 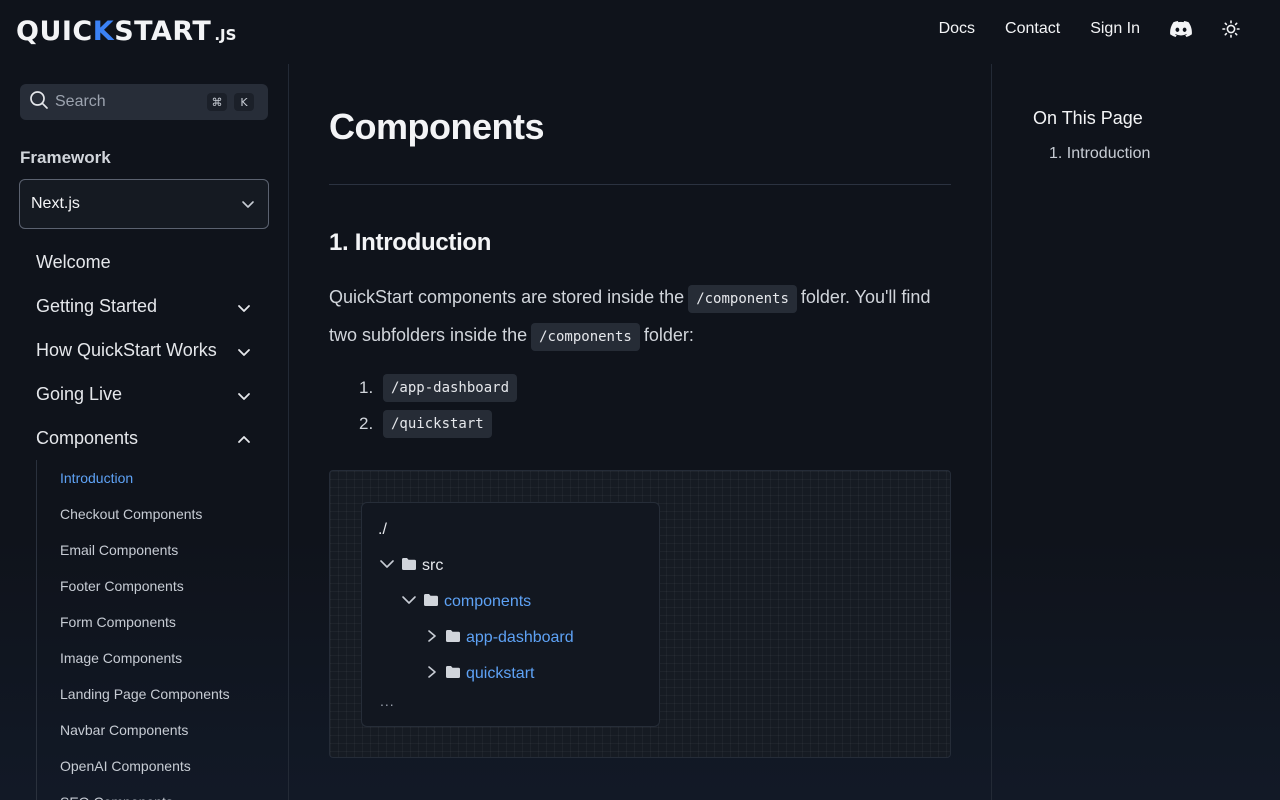 I want to click on search-icon, so click(x=39, y=102).